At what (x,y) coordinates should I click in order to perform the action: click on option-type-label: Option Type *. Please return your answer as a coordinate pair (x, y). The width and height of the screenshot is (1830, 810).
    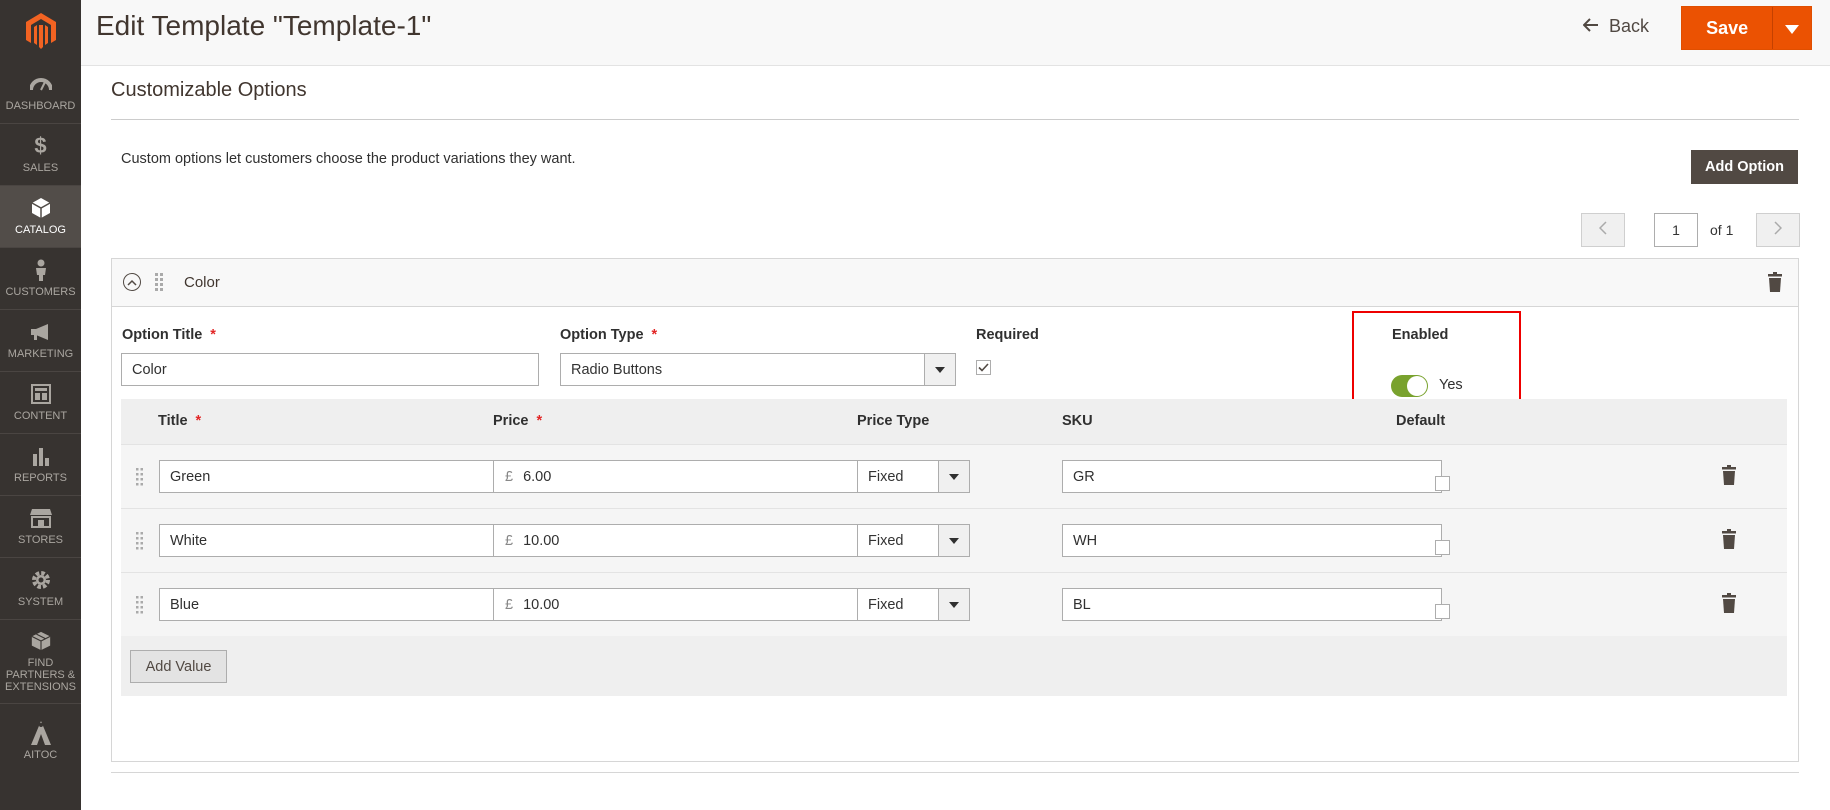
    Looking at the image, I should click on (608, 335).